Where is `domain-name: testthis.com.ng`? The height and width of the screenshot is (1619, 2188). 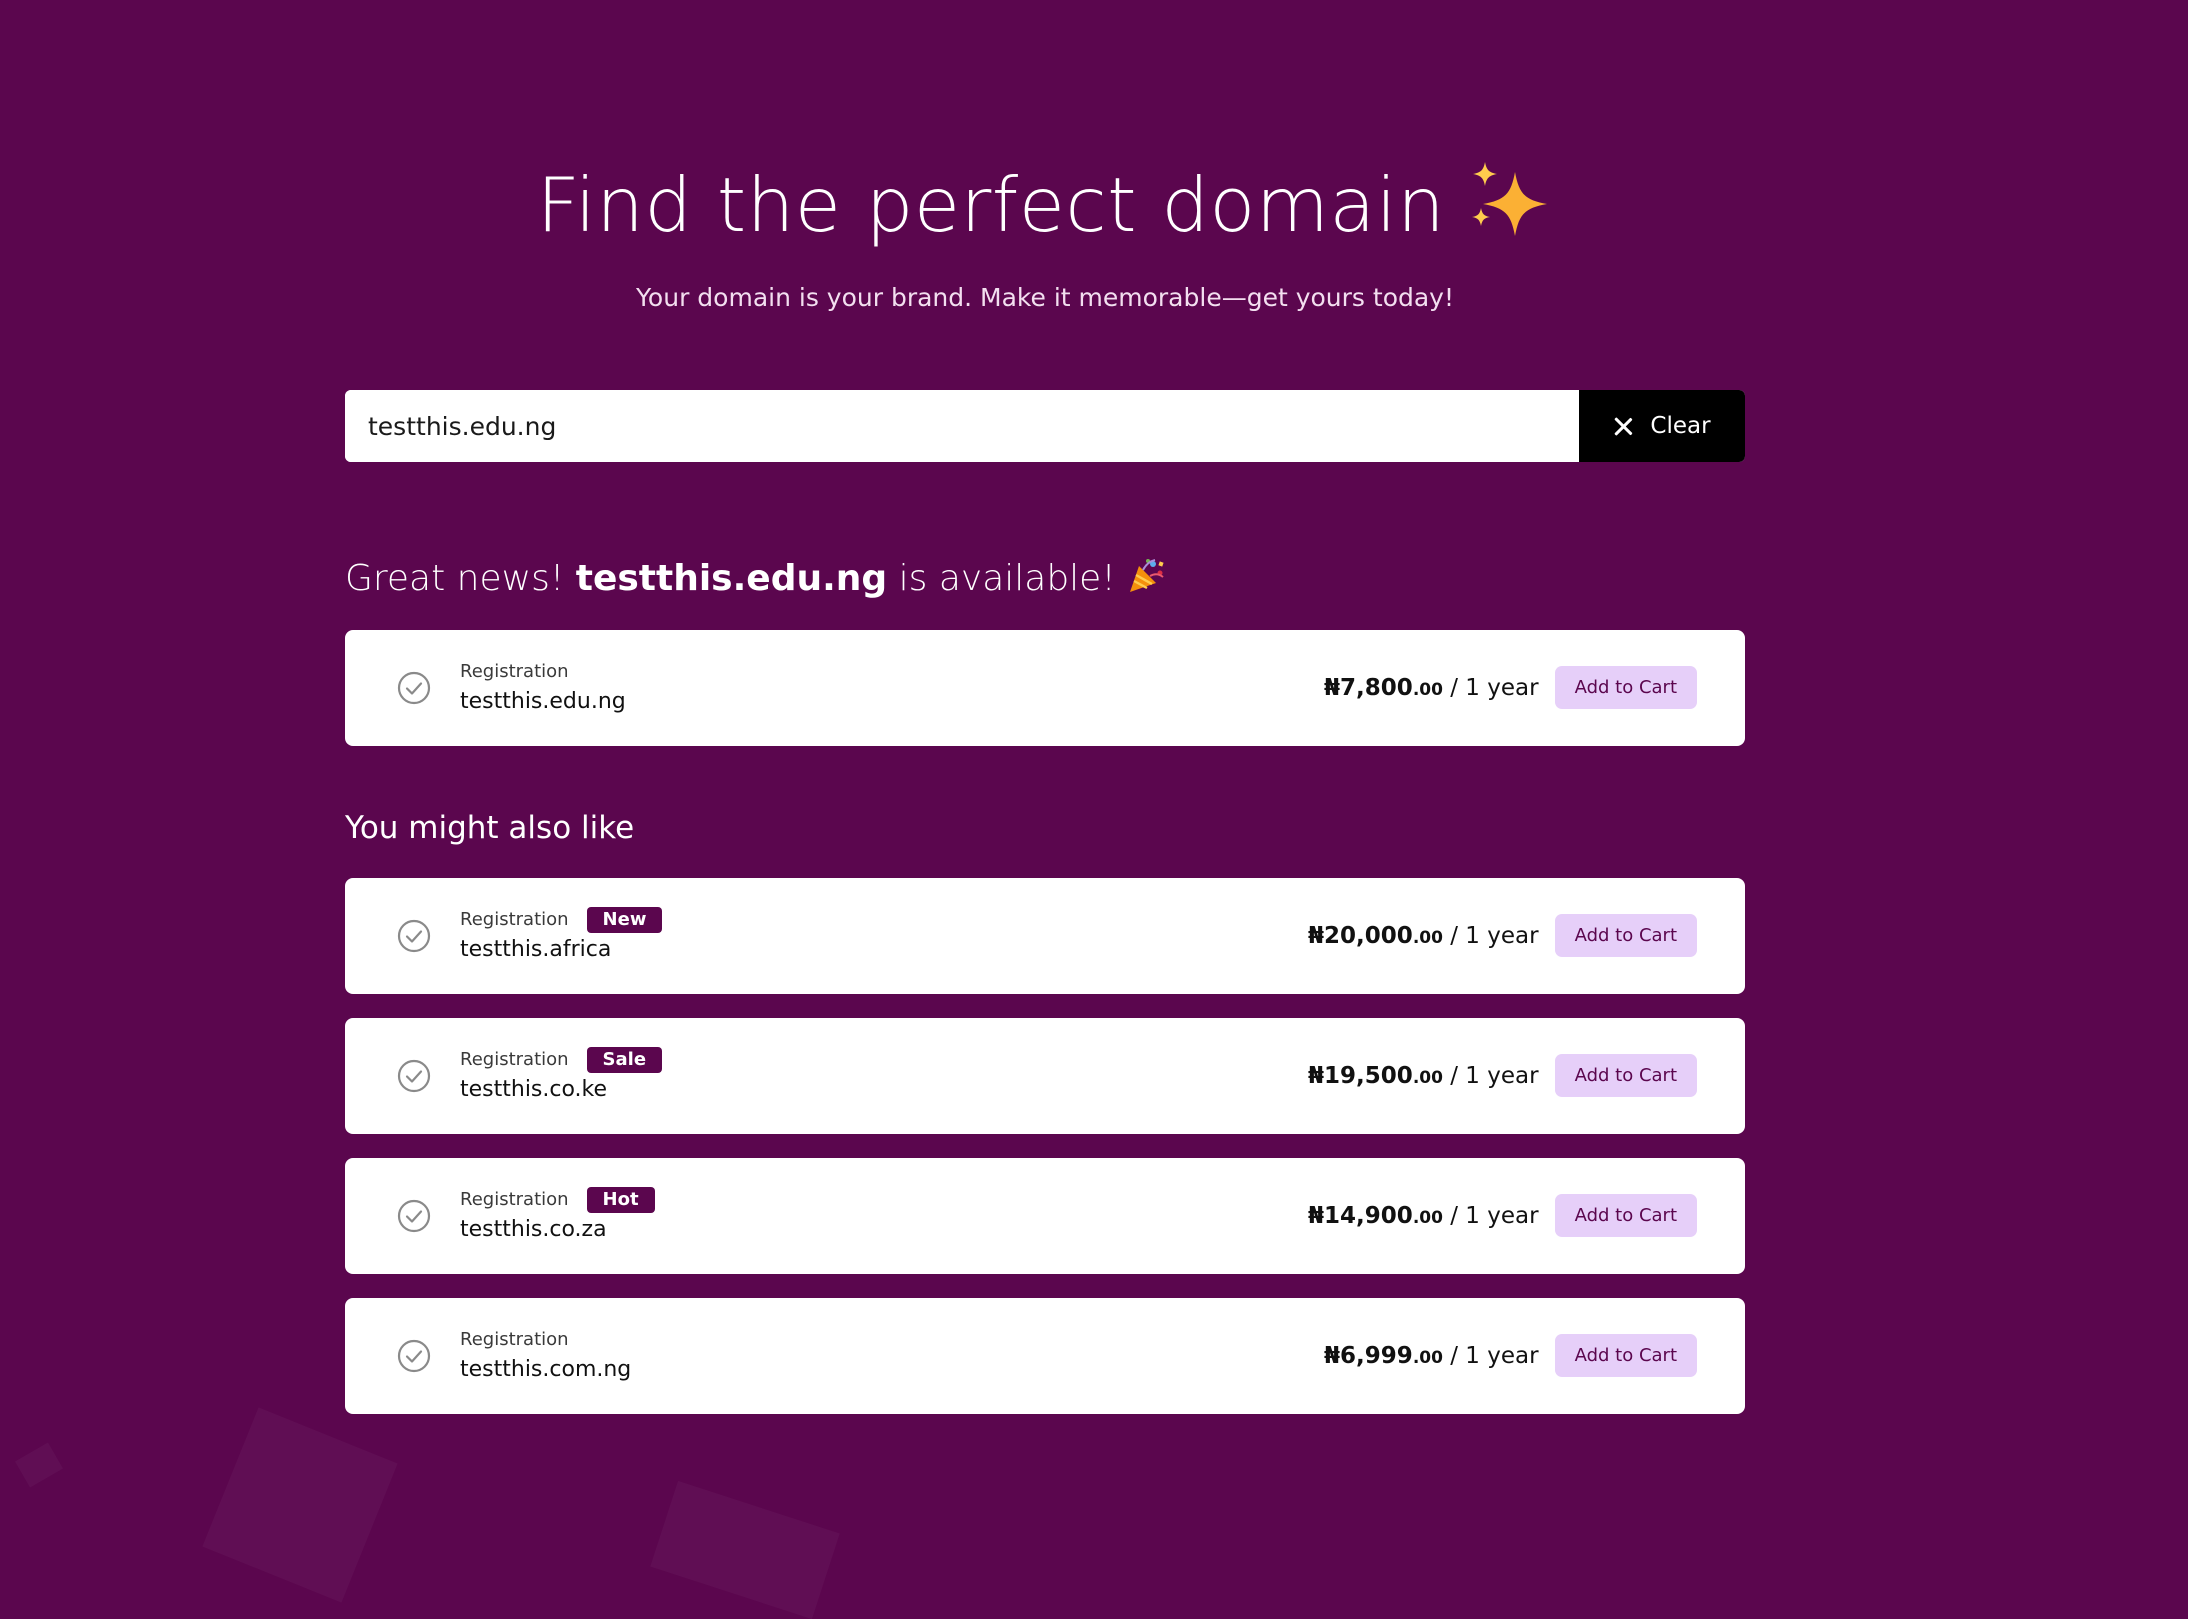 domain-name: testthis.com.ng is located at coordinates (546, 1369).